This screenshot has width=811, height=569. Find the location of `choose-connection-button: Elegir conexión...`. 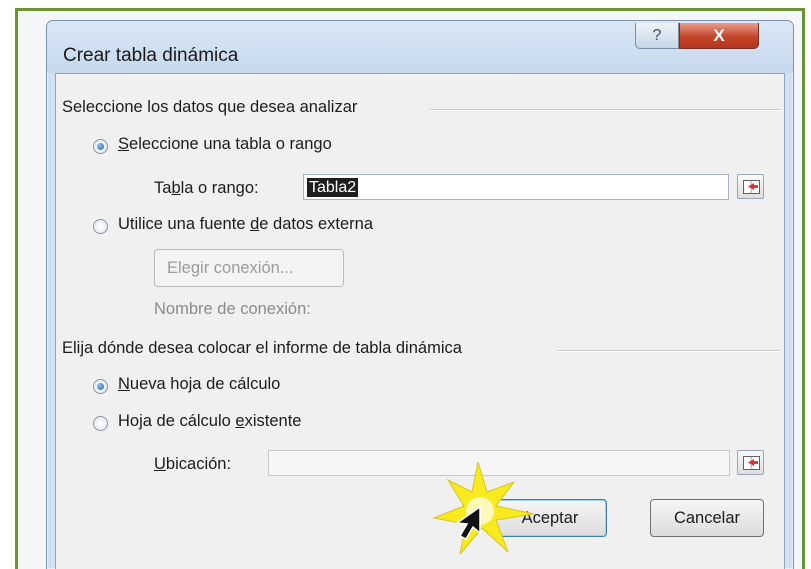

choose-connection-button: Elegir conexión... is located at coordinates (249, 268).